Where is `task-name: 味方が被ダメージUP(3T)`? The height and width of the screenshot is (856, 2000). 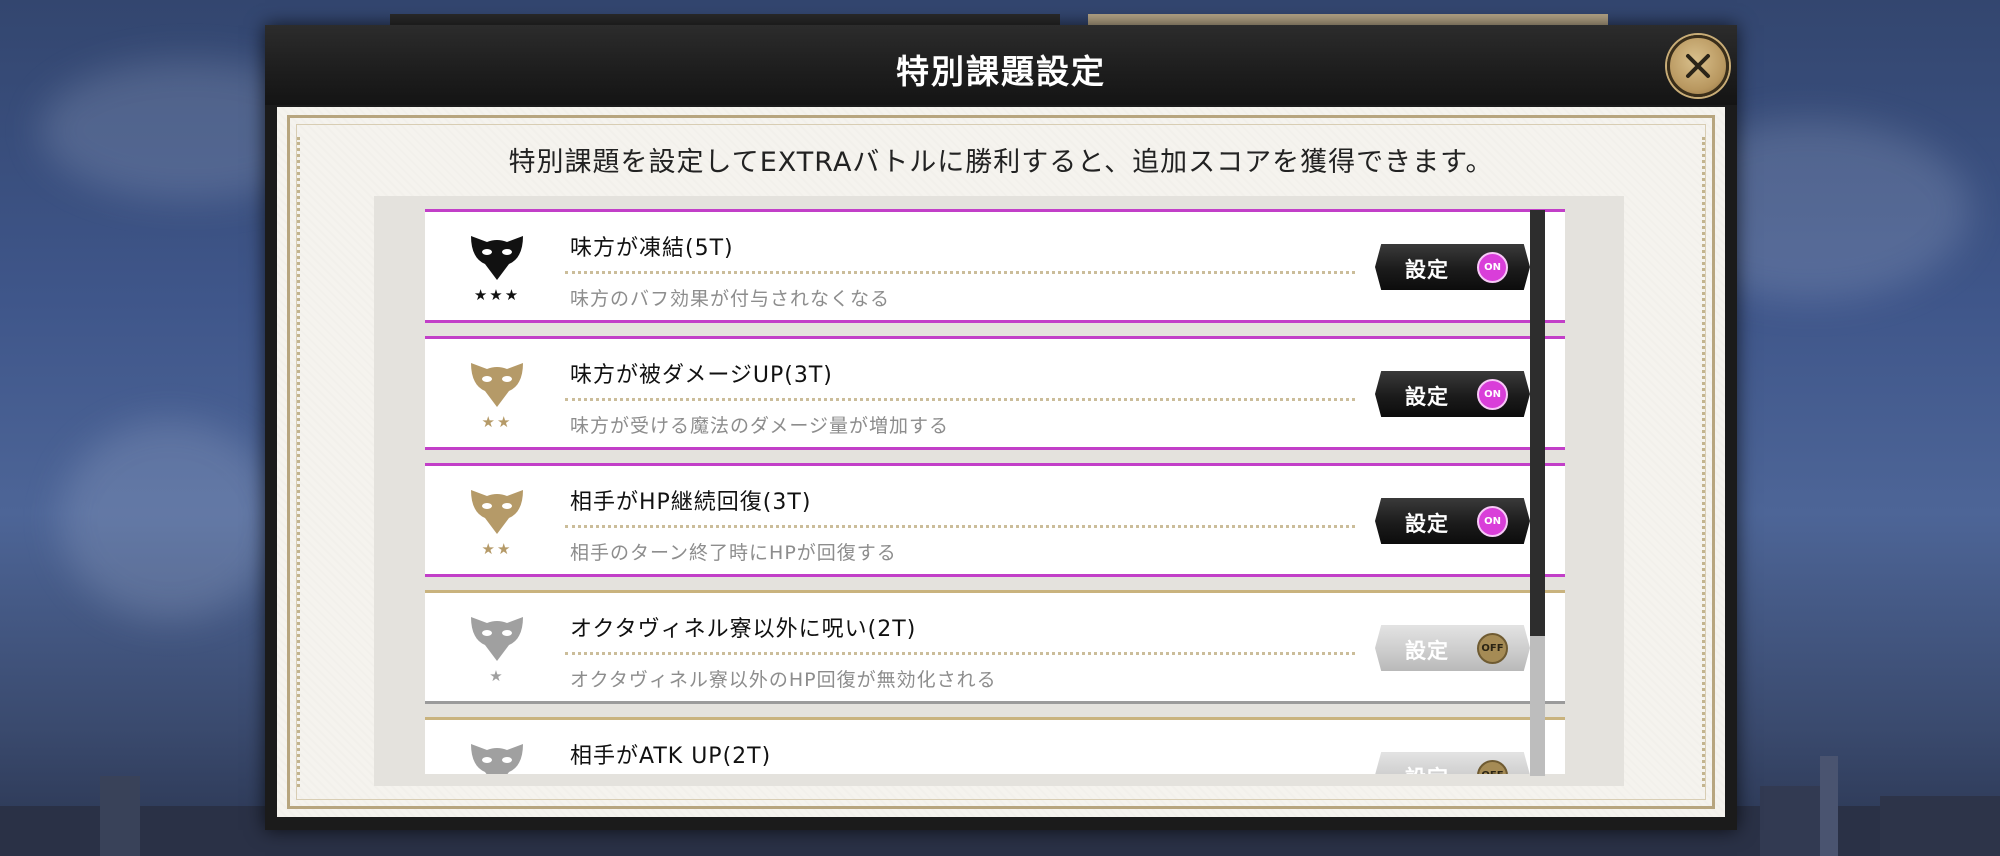 task-name: 味方が被ダメージUP(3T) is located at coordinates (701, 375).